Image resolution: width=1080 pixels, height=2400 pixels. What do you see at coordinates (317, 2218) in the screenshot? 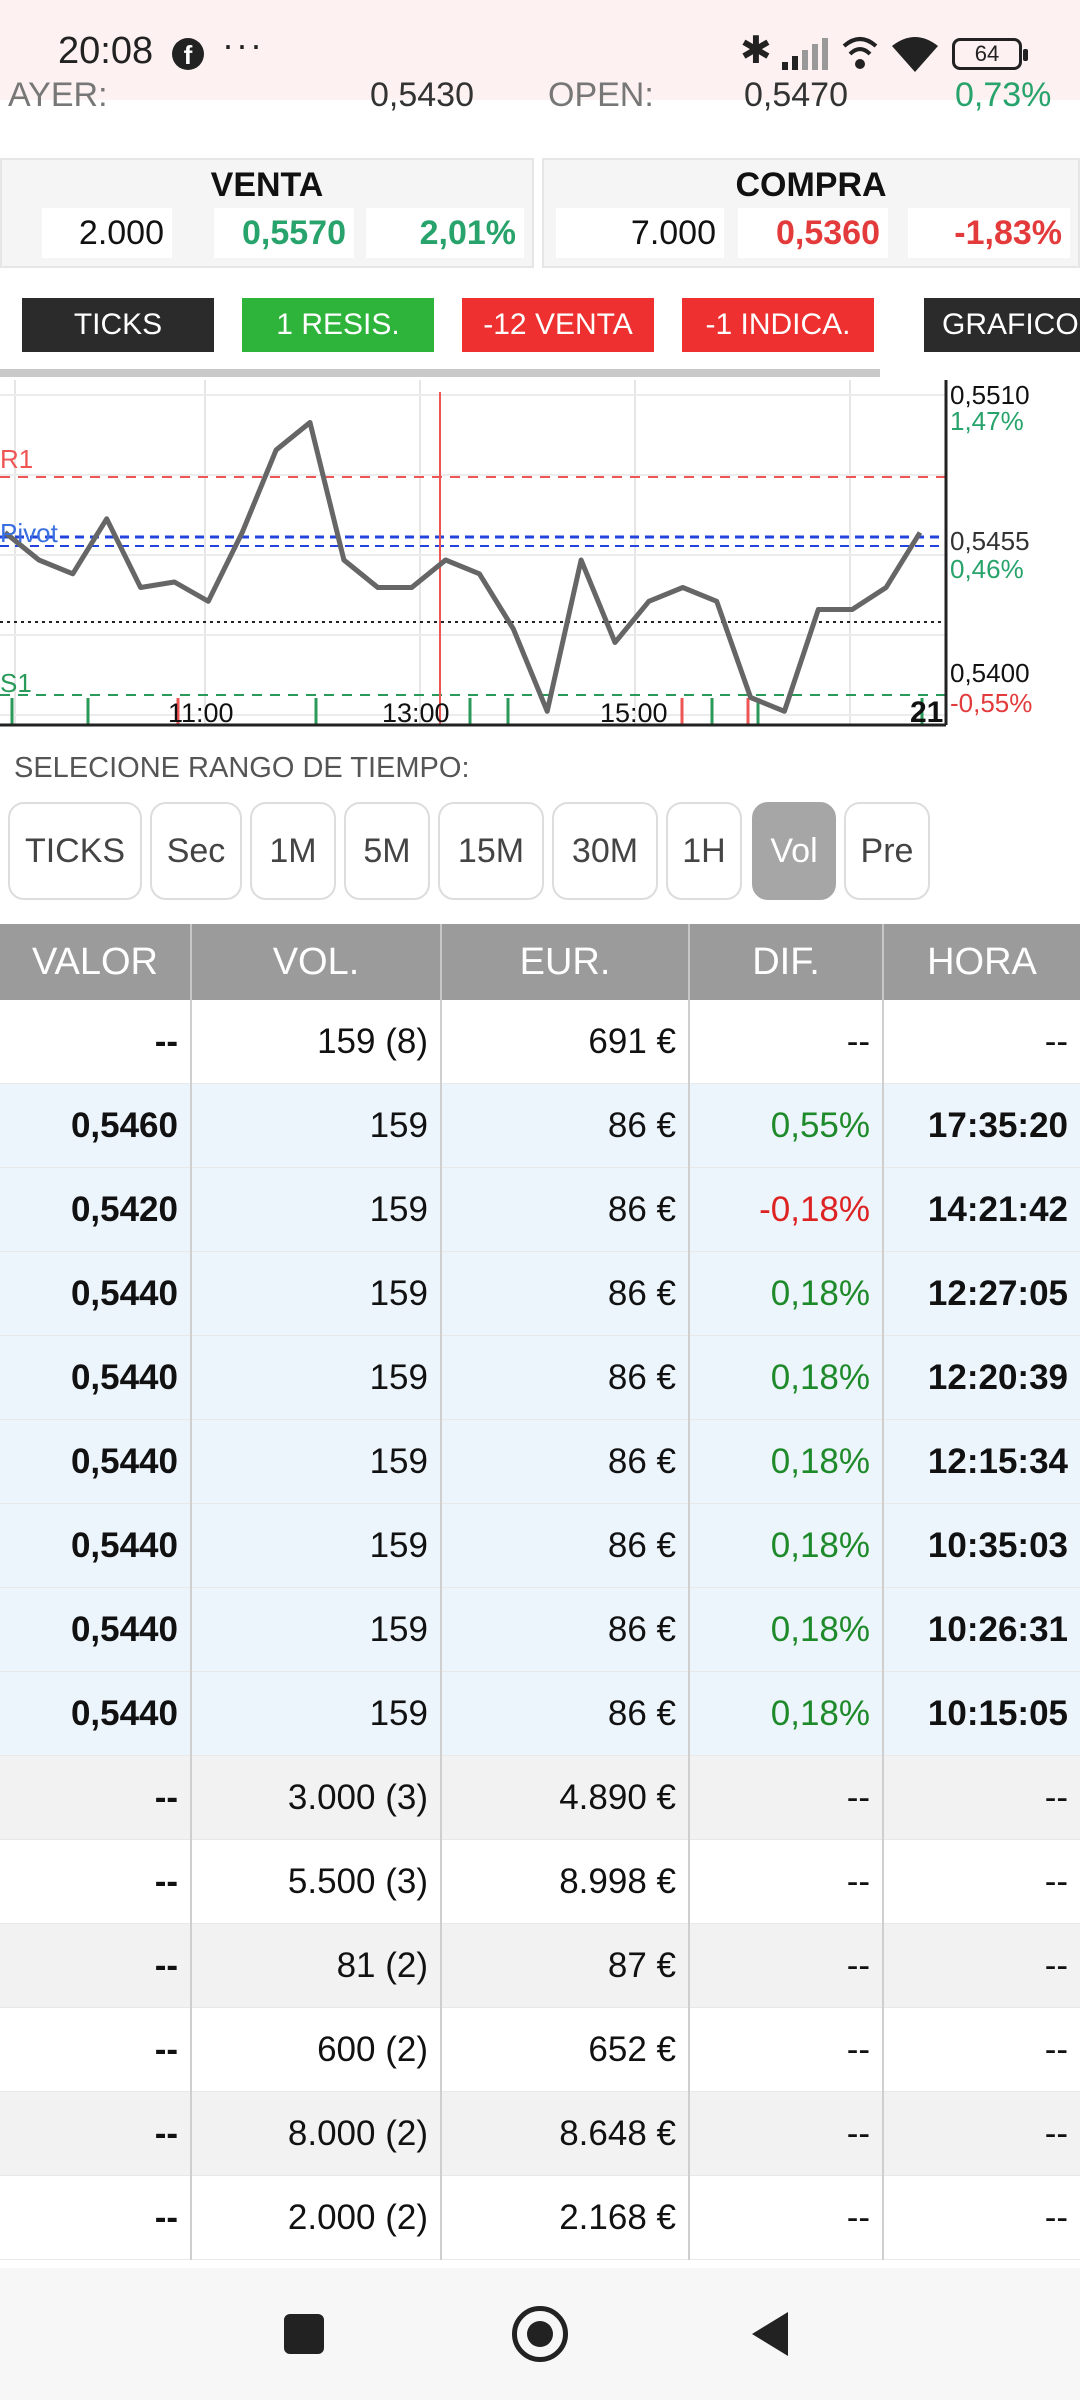
I see `cell-vol: 2.000 (2)` at bounding box center [317, 2218].